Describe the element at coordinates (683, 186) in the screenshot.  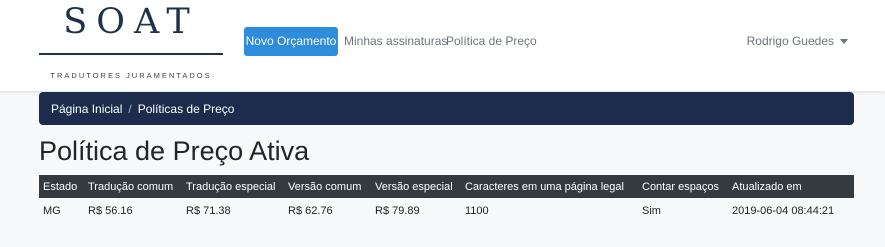
I see `column-header-count-spaces: Contar espaços` at that location.